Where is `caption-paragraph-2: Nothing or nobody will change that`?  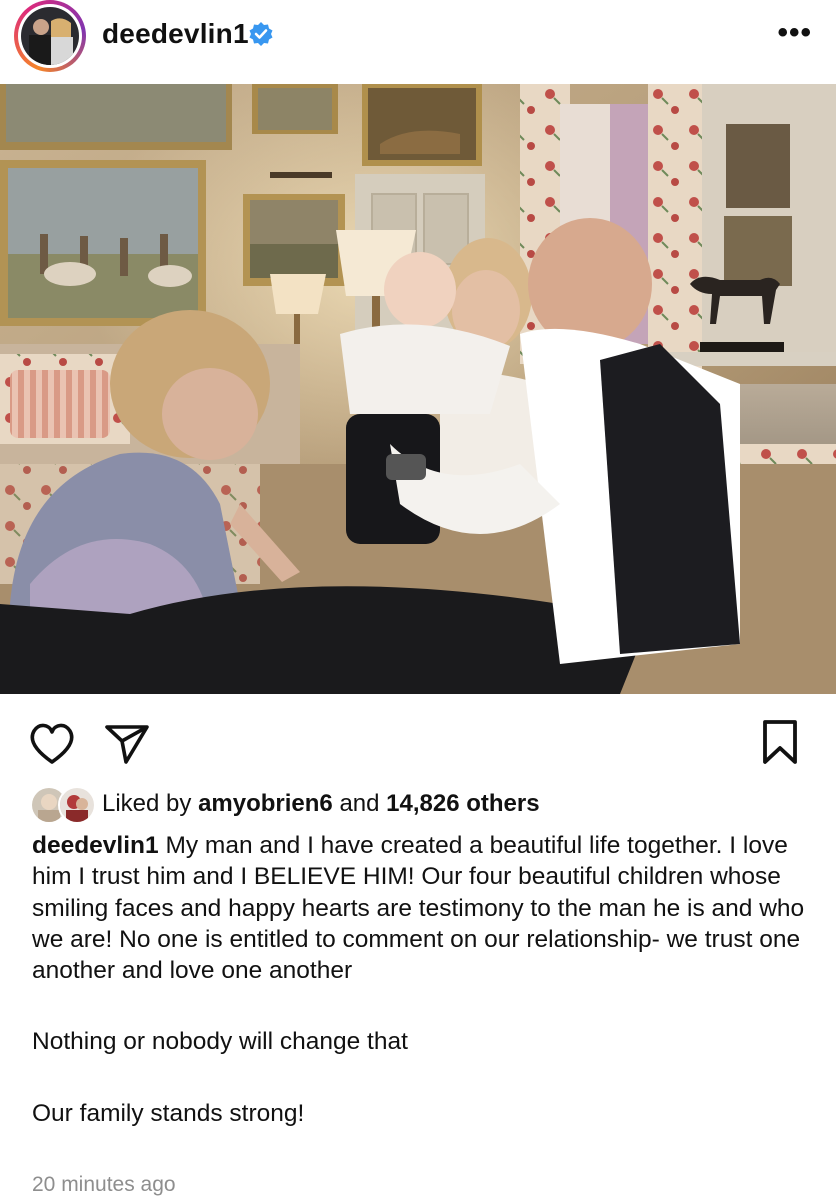
caption-paragraph-2: Nothing or nobody will change that is located at coordinates (220, 1042).